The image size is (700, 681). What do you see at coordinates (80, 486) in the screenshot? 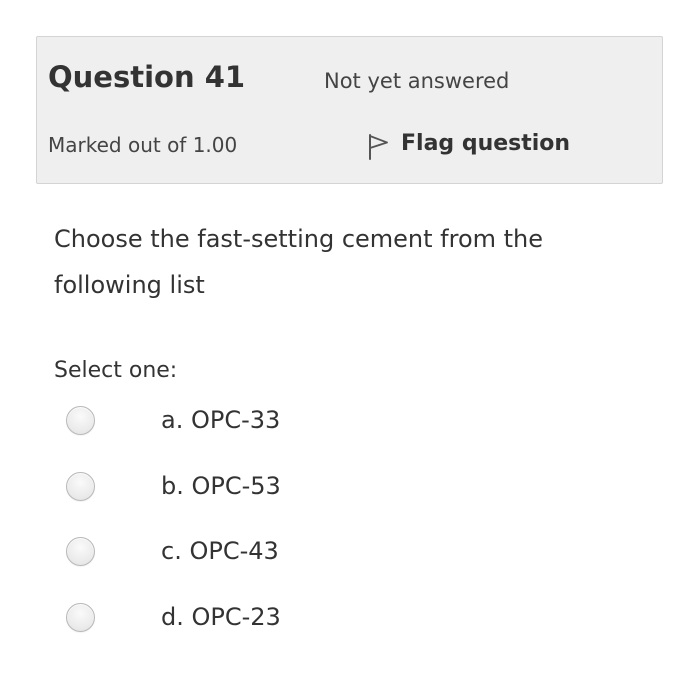
I see `radio-button-b` at bounding box center [80, 486].